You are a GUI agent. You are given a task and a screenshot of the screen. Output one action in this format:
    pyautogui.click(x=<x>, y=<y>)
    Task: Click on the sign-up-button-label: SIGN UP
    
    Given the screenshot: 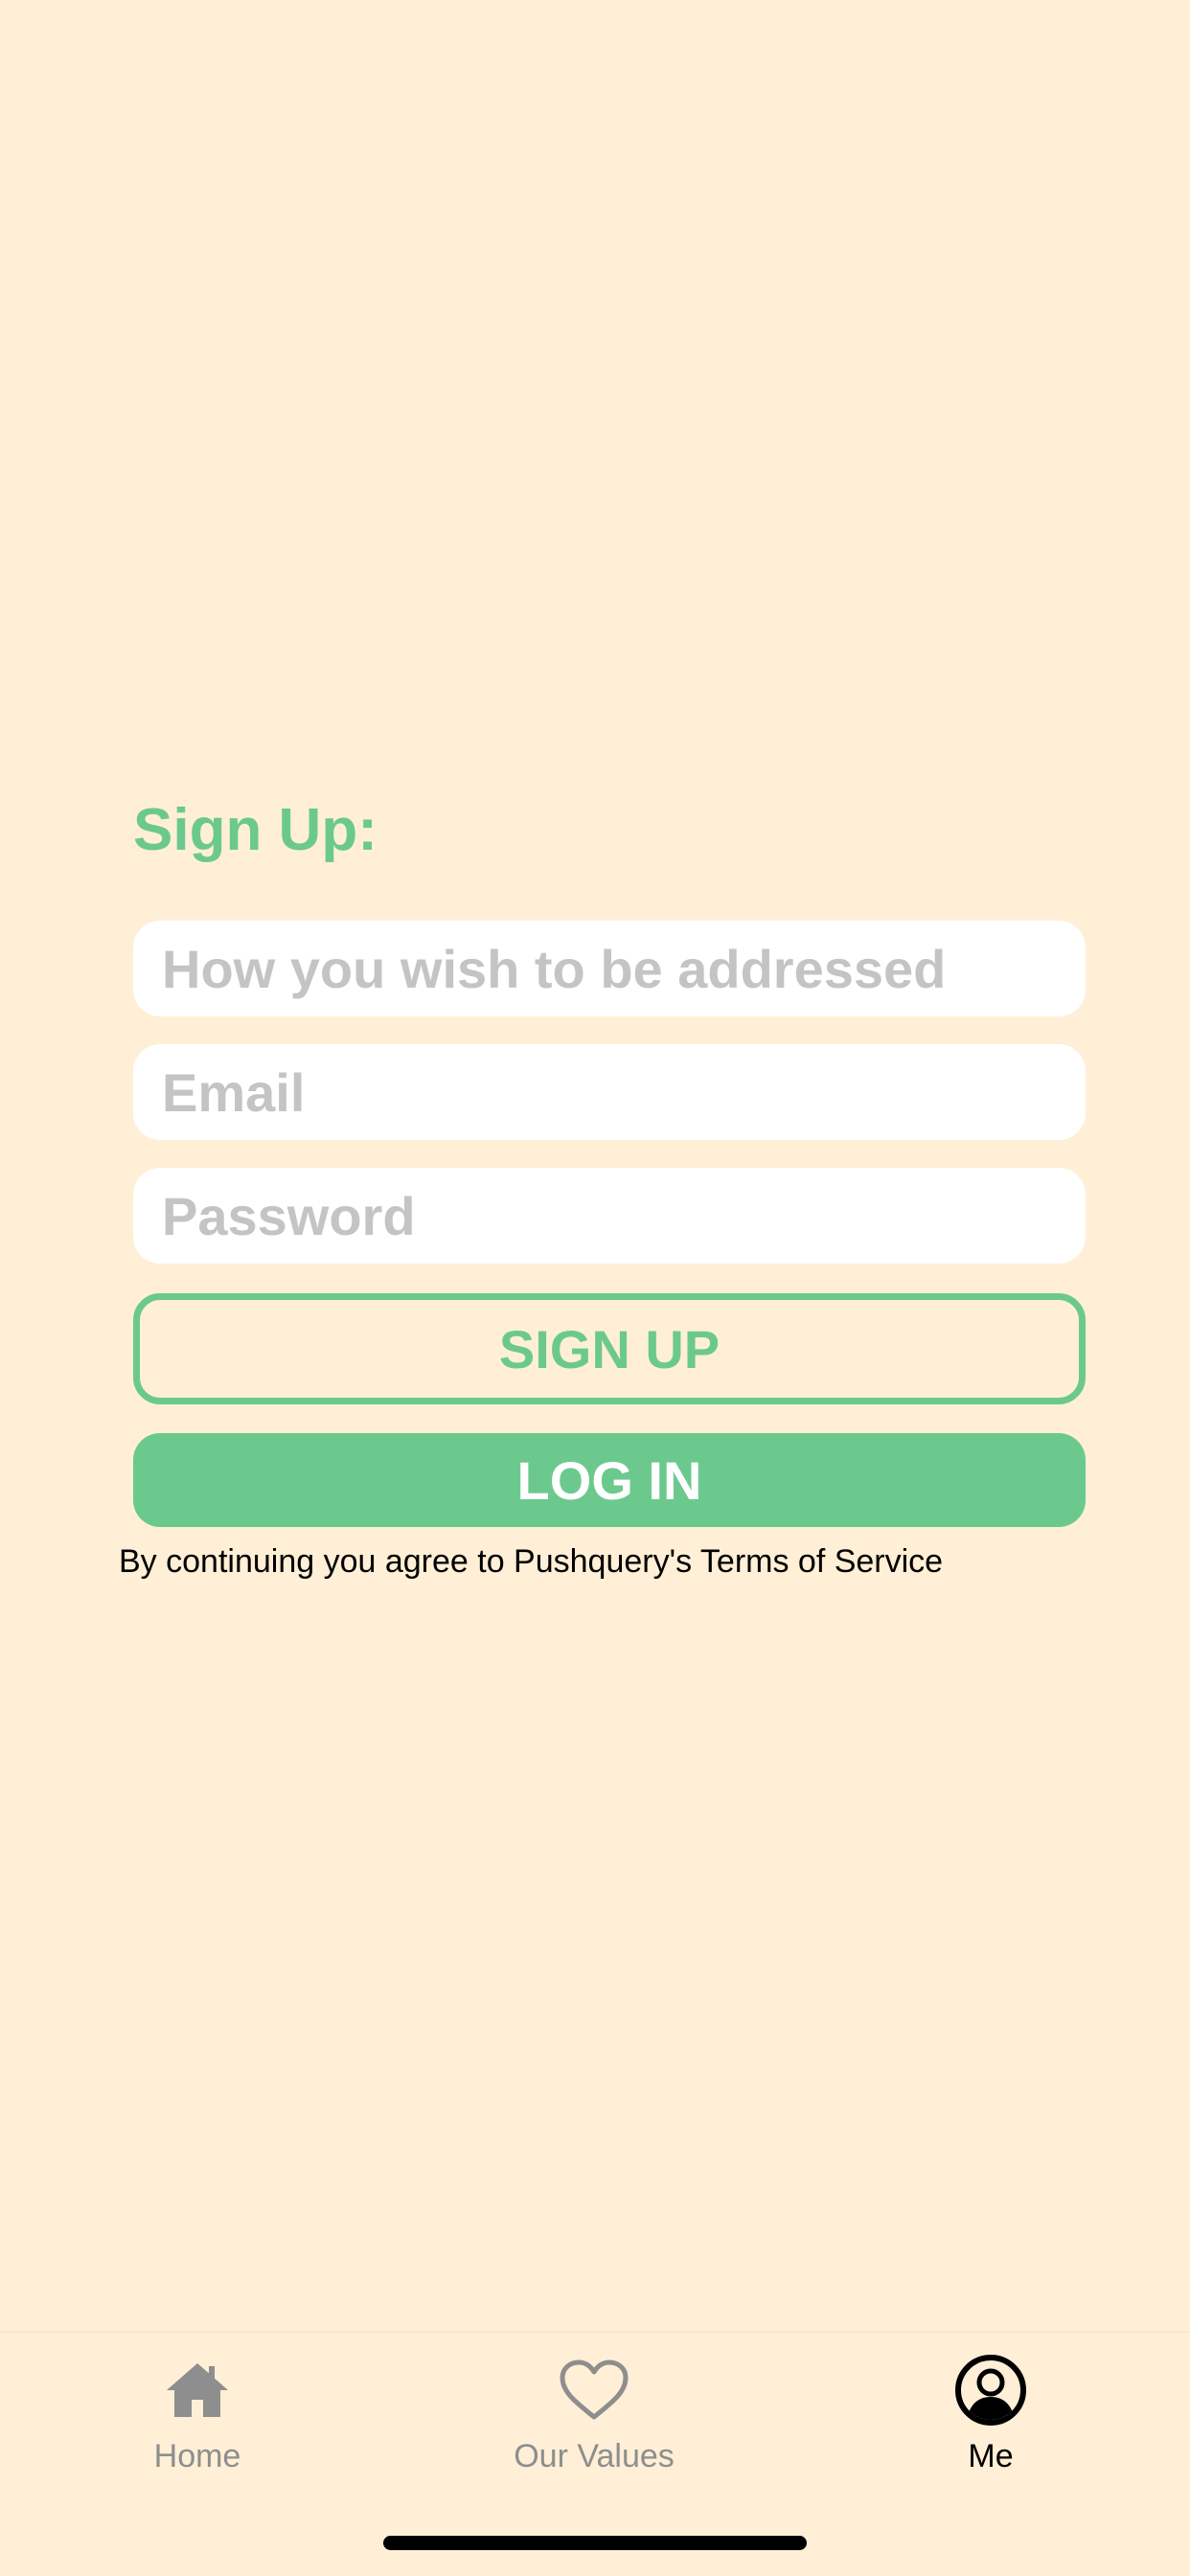 What is the action you would take?
    pyautogui.click(x=609, y=1348)
    